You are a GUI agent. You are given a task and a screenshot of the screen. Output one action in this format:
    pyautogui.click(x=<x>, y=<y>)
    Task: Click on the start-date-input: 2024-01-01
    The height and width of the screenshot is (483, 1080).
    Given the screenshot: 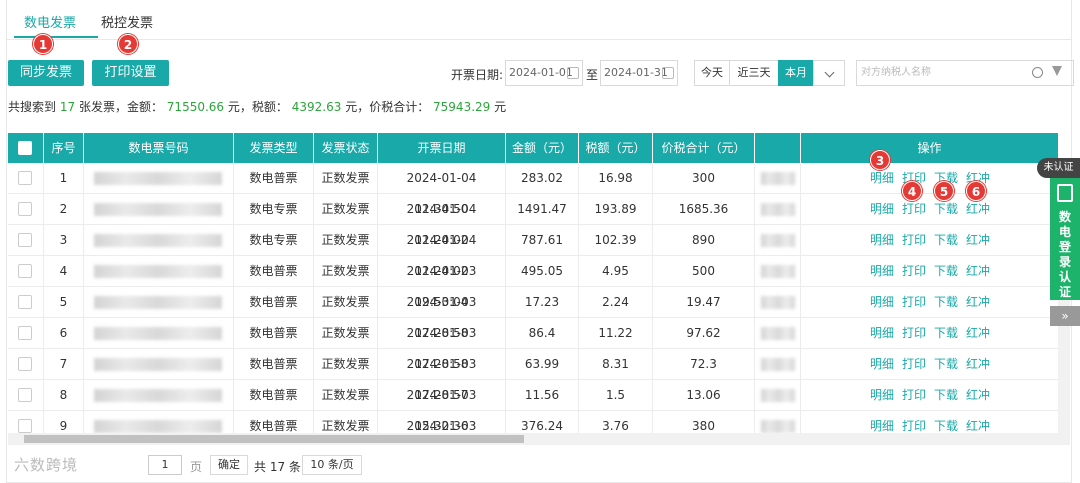 What is the action you would take?
    pyautogui.click(x=544, y=73)
    